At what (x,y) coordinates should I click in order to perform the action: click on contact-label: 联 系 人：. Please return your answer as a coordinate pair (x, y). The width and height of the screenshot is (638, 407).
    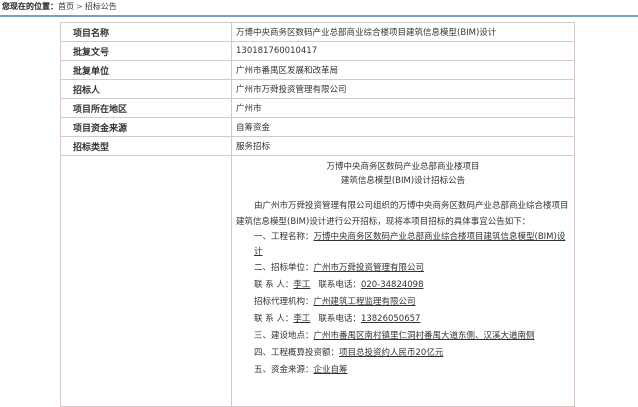
    Looking at the image, I should click on (274, 285).